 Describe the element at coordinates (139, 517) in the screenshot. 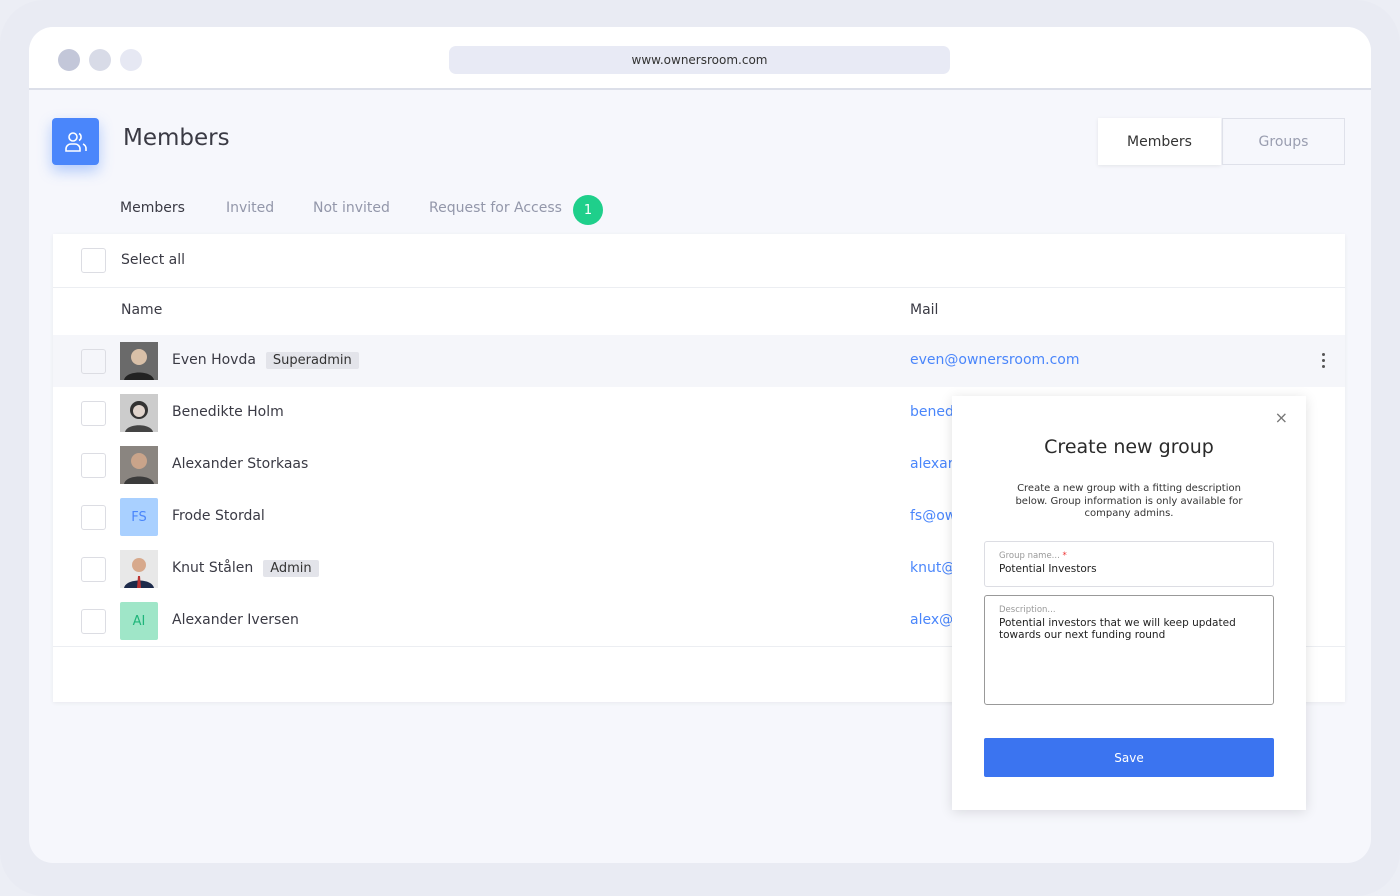

I see `avatar-initials: FS` at that location.